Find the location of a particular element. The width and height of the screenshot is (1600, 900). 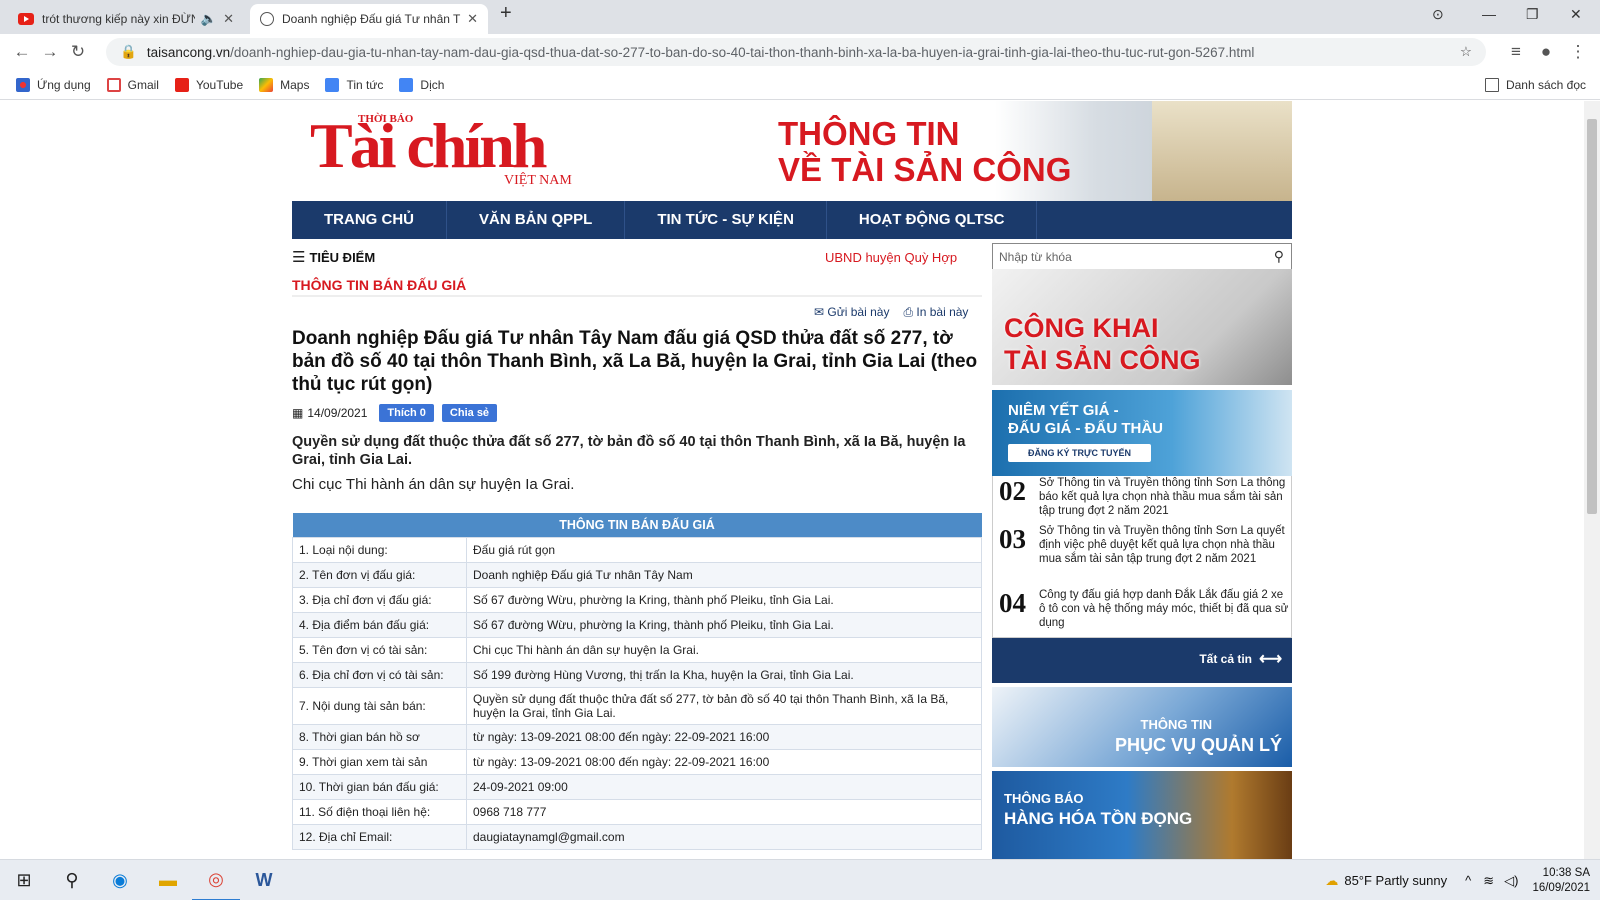

register-online-button: ĐĂNG KÝ TRỰC TUYẾN is located at coordinates (1079, 453).